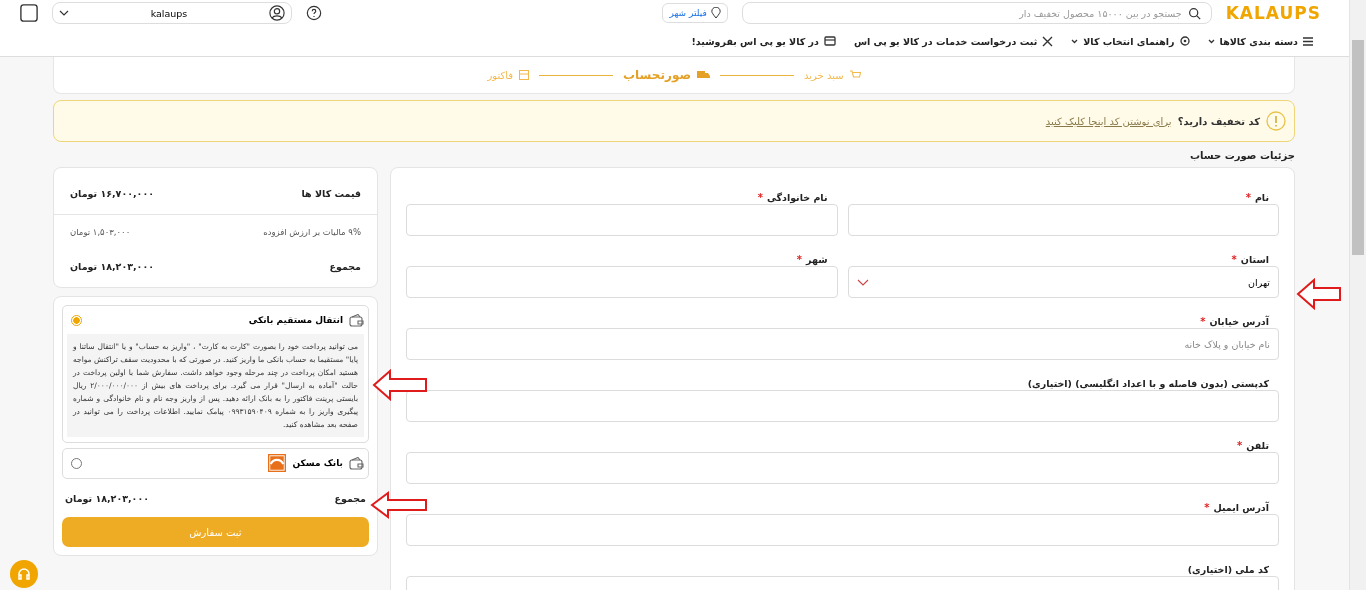  What do you see at coordinates (312, 232) in the screenshot?
I see `summary-label: ۹% مالیات بر ارزش افزوده` at bounding box center [312, 232].